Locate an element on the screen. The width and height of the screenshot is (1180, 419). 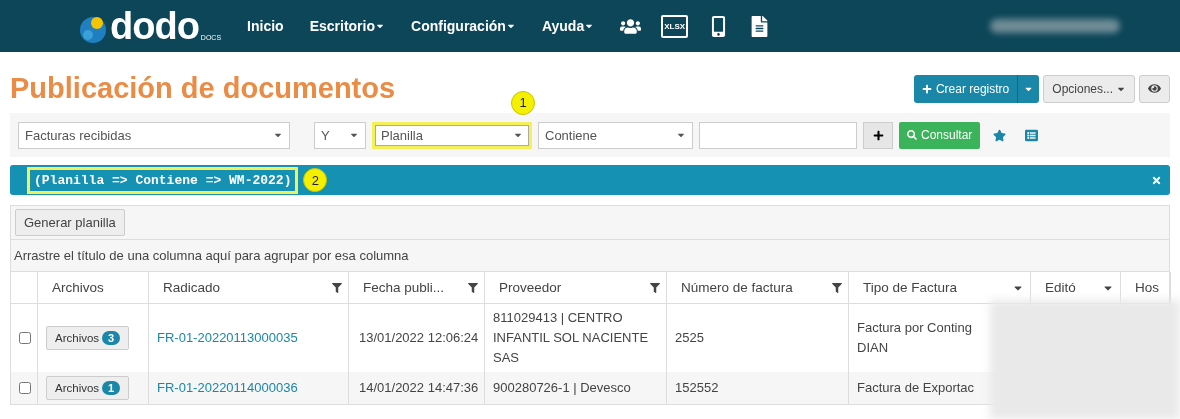
spreadsheet-icon: XLSX is located at coordinates (675, 26).